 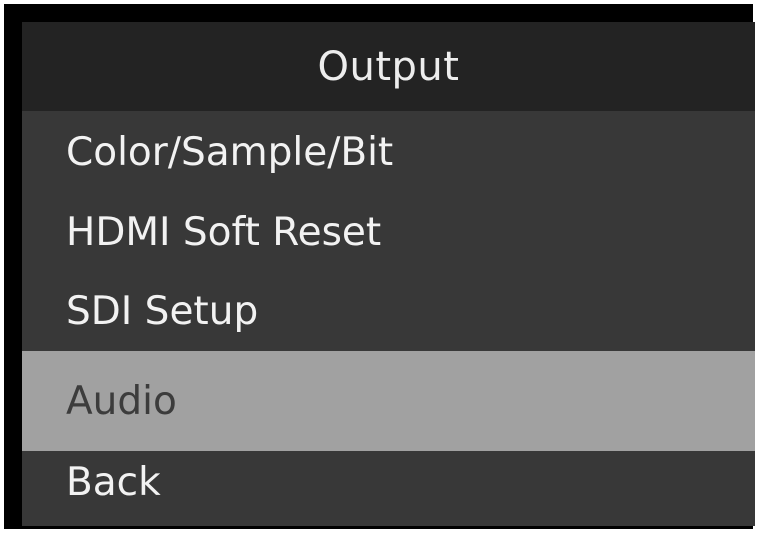 I want to click on menu-item-color-sample-bit: Color/Sample/Bit, so click(x=388, y=152).